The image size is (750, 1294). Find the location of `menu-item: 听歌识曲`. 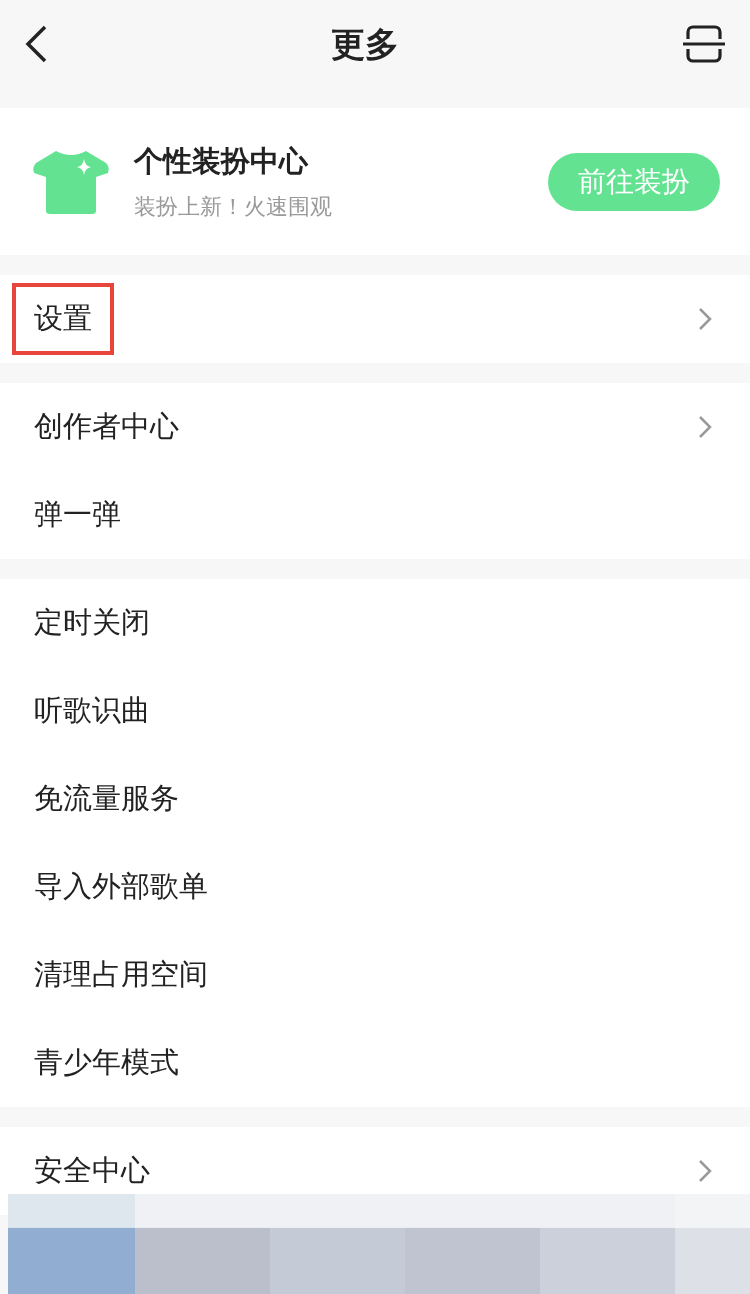

menu-item: 听歌识曲 is located at coordinates (92, 711).